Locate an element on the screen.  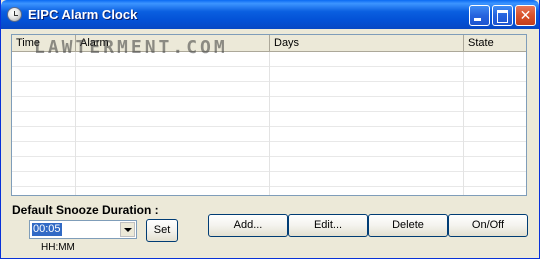
set-snooze-button: Set is located at coordinates (162, 230).